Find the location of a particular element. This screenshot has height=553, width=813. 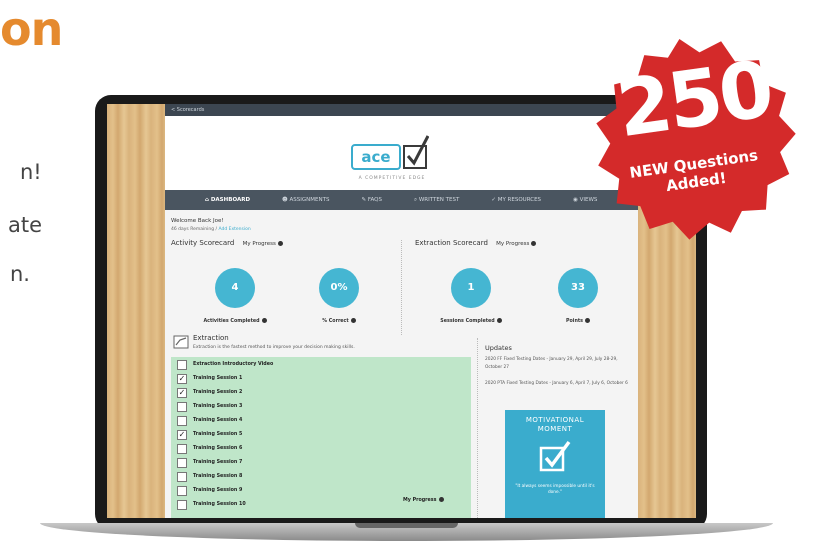

list-item: Training Session 7 is located at coordinates (209, 462).